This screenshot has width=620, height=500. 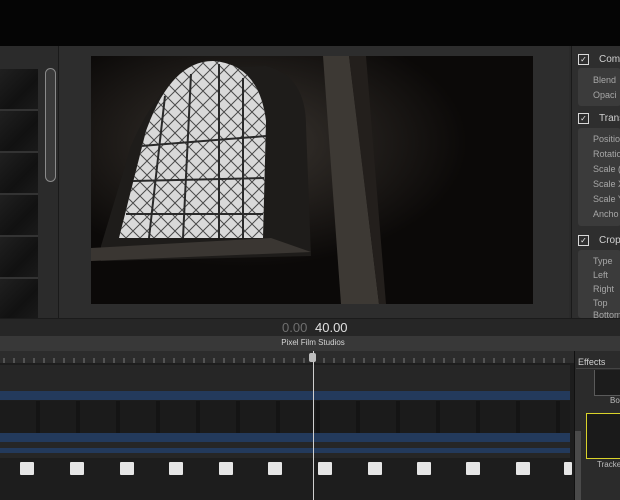 I want to click on param-scale-y: Scale Y, so click(x=606, y=199).